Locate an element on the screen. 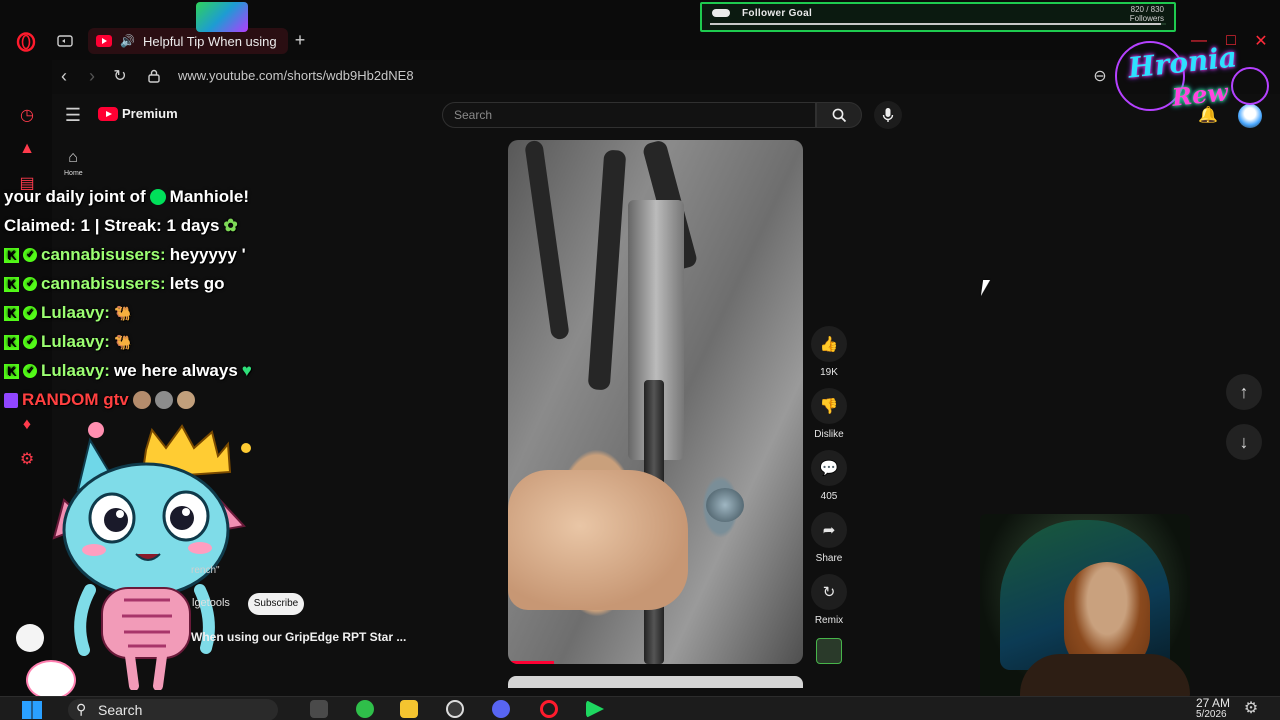  chat-line: K ✓ cannabisusers: heyyyyy ' is located at coordinates (125, 255).